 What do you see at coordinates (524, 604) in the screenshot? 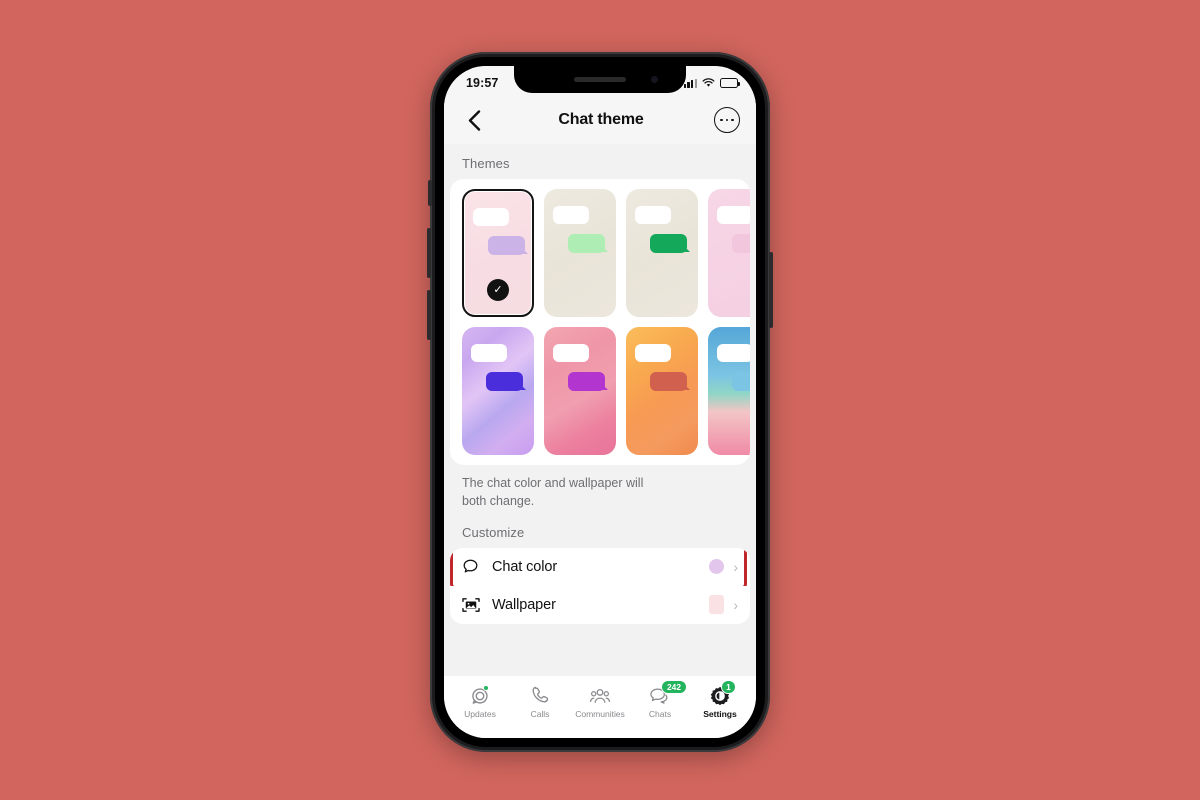
I see `wallpaper-label: Wallpaper` at bounding box center [524, 604].